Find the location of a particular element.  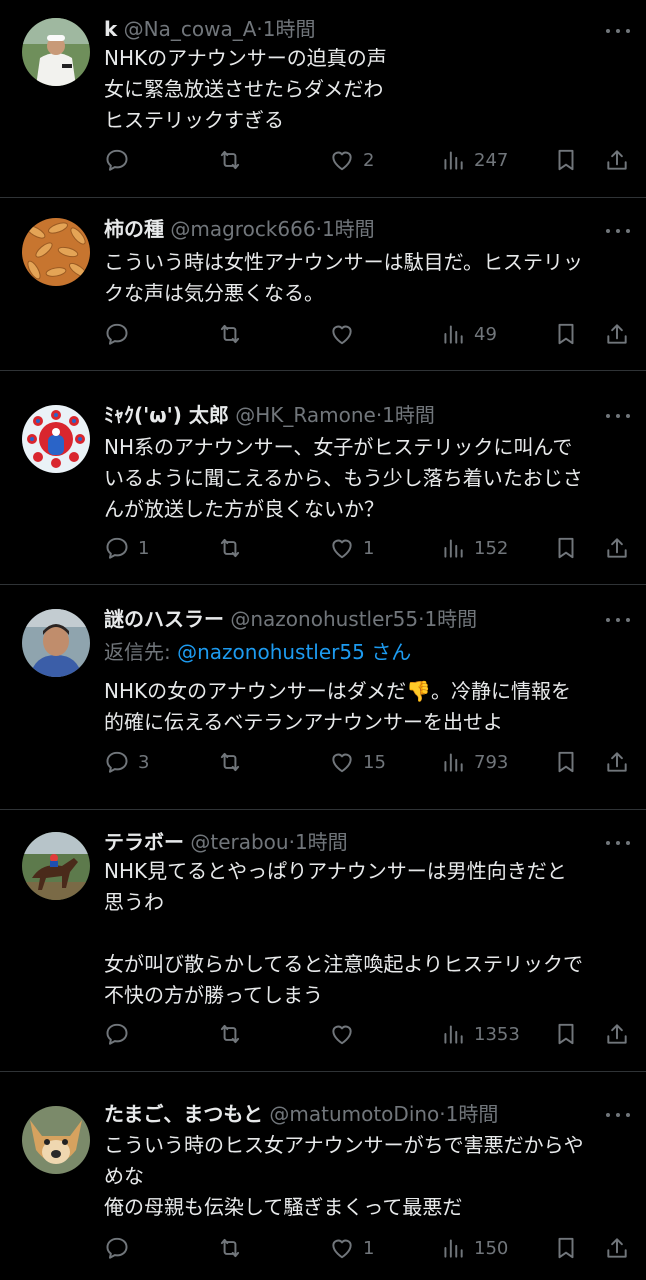

display-name: たまご、まつもと is located at coordinates (183, 1114).